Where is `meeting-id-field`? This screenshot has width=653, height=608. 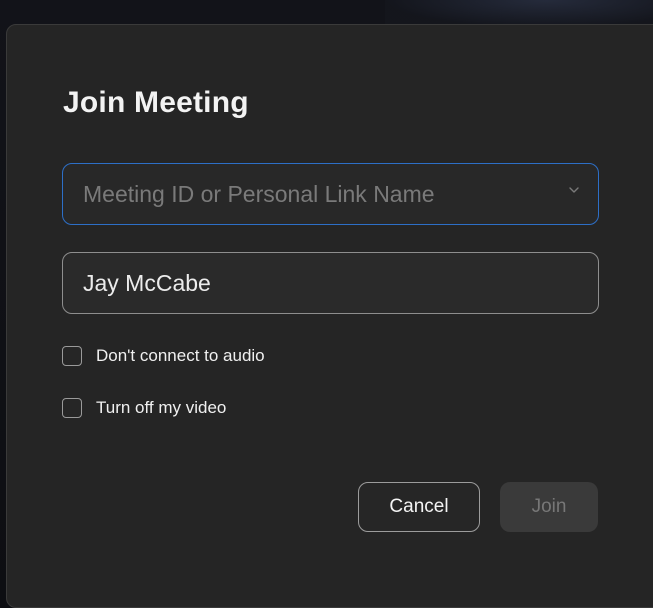
meeting-id-field is located at coordinates (330, 194).